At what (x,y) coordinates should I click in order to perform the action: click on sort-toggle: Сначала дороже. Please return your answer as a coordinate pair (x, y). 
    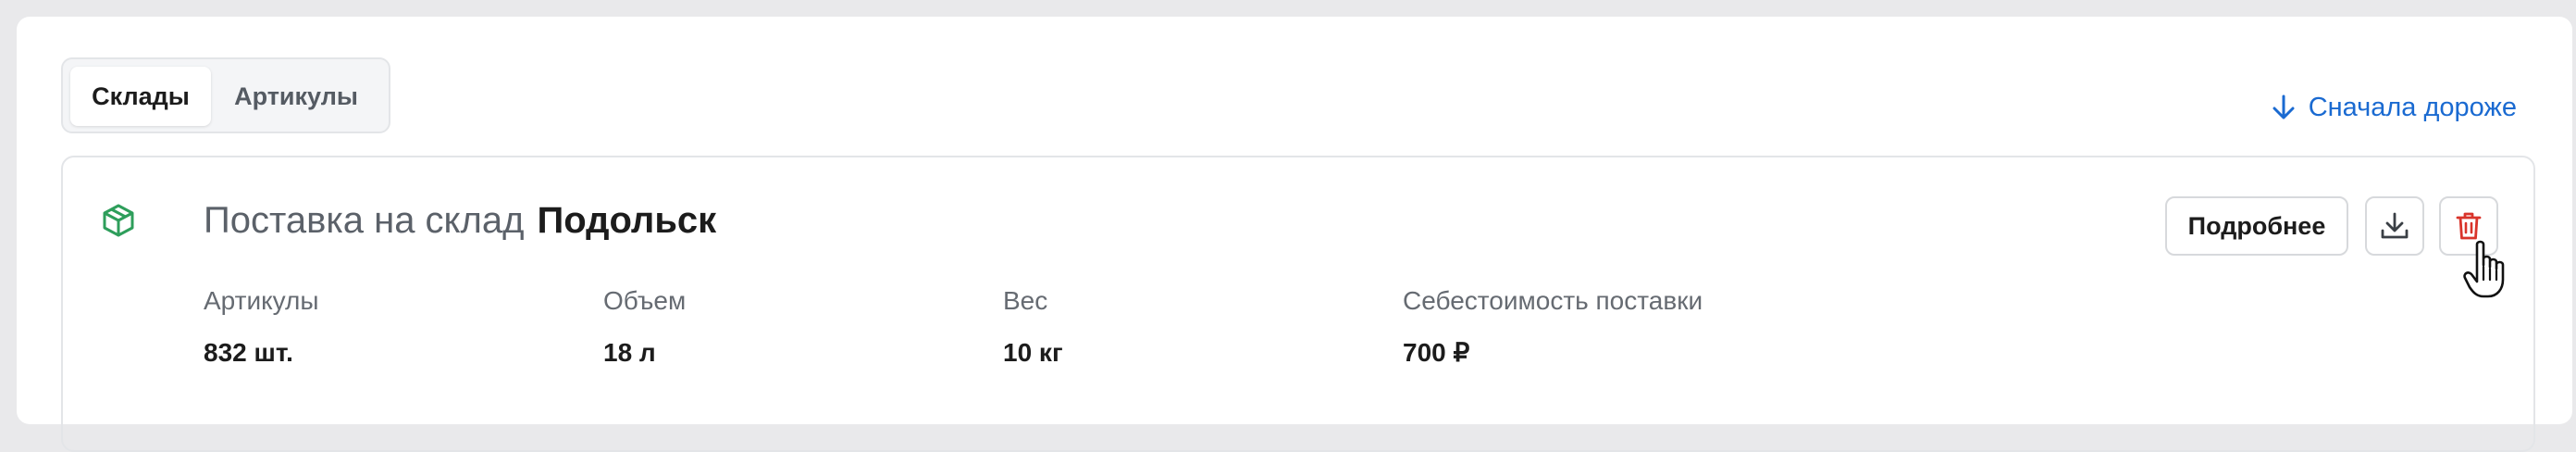
    Looking at the image, I should click on (2394, 107).